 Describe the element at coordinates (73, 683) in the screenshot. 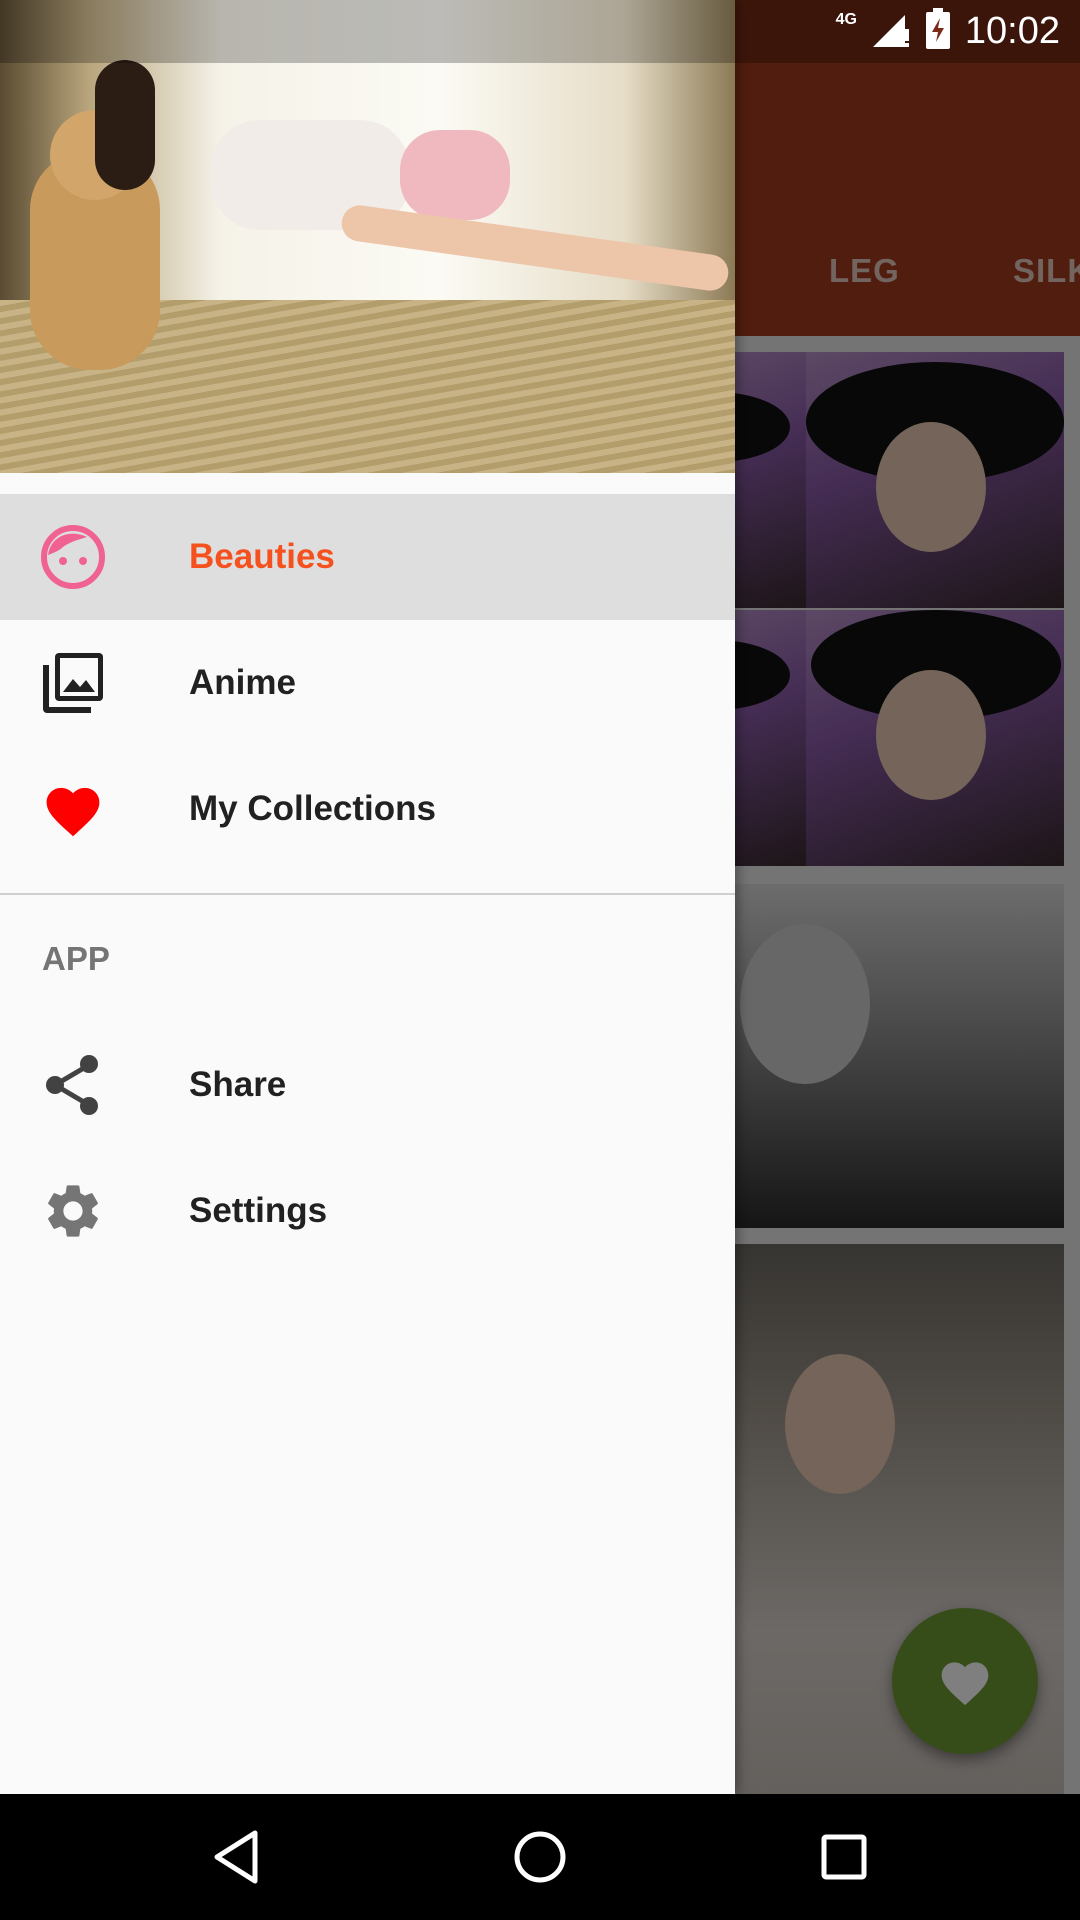

I see `photo-library-icon` at that location.